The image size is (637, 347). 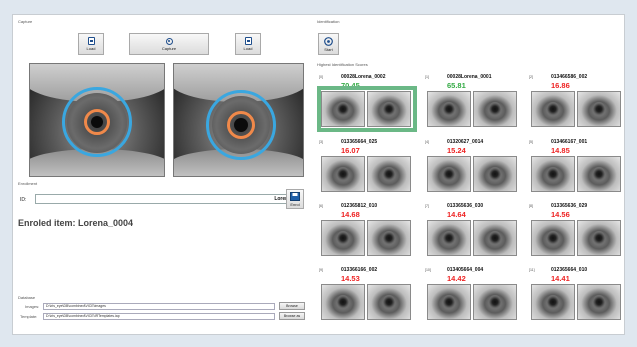 I want to click on camera-icon, so click(x=169, y=41).